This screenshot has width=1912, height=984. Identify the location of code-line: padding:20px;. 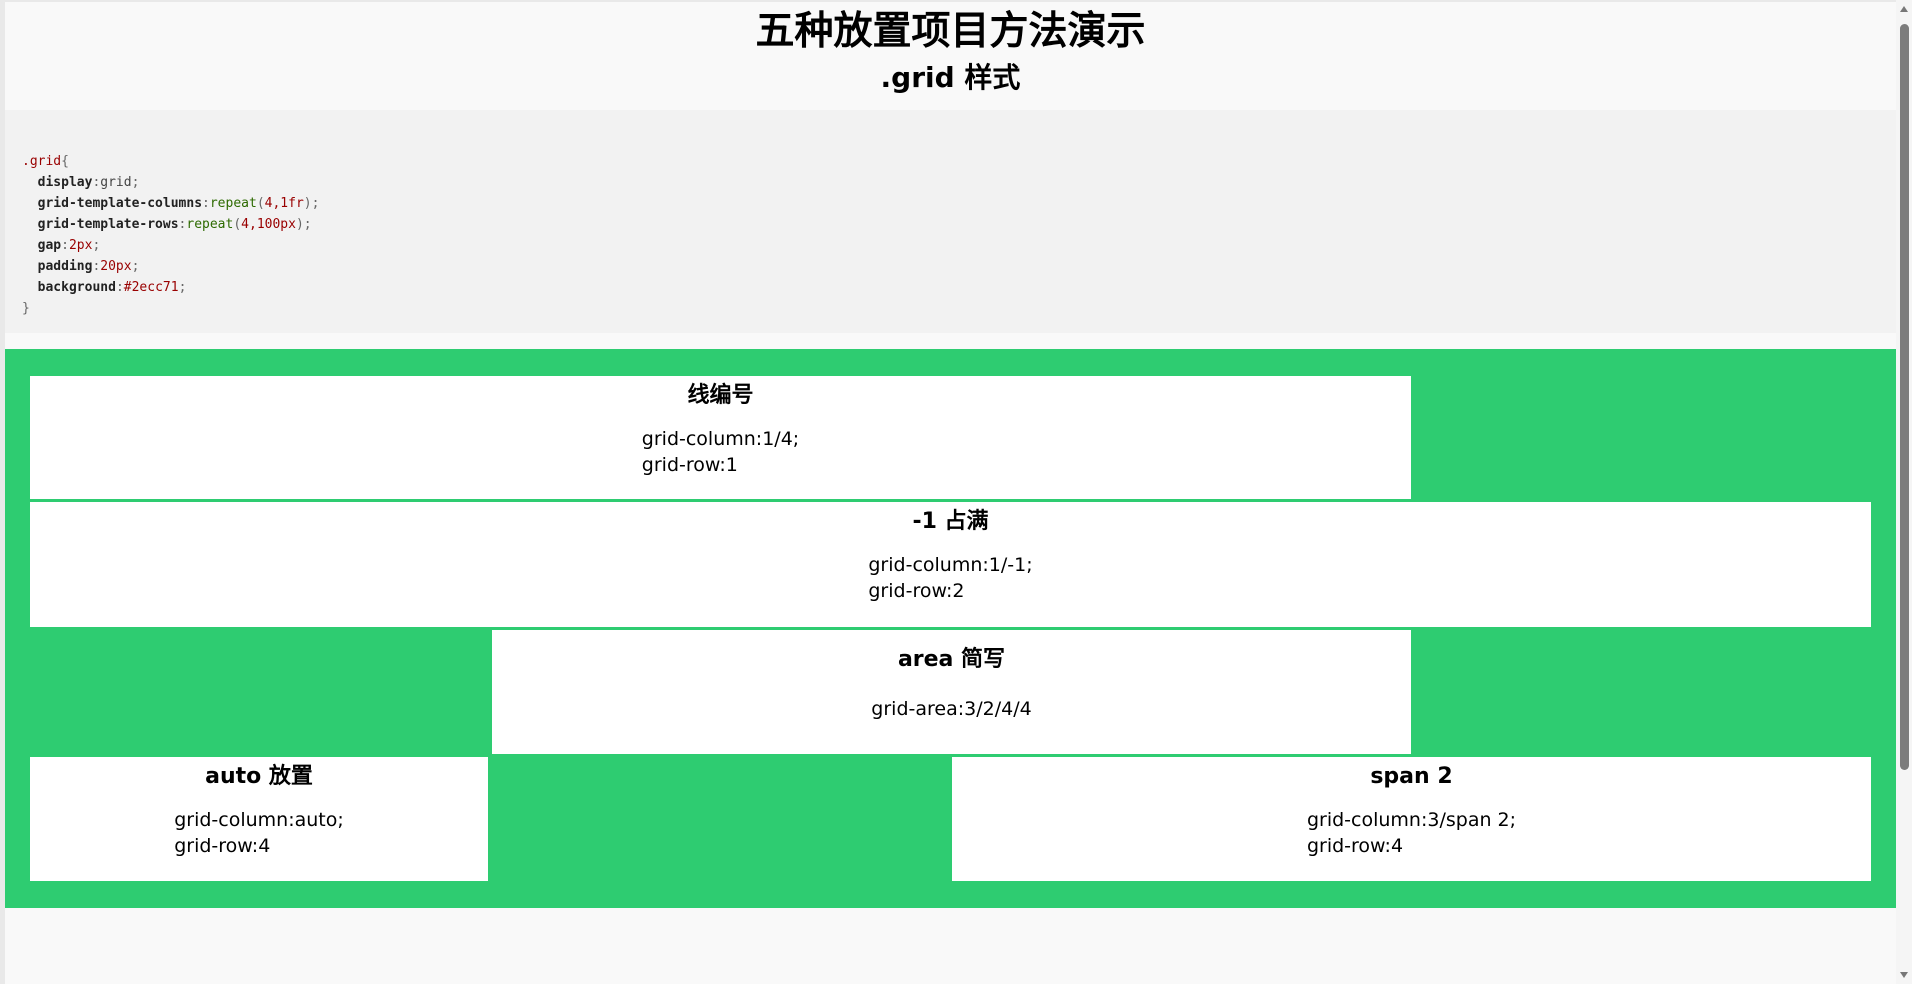
(88, 266).